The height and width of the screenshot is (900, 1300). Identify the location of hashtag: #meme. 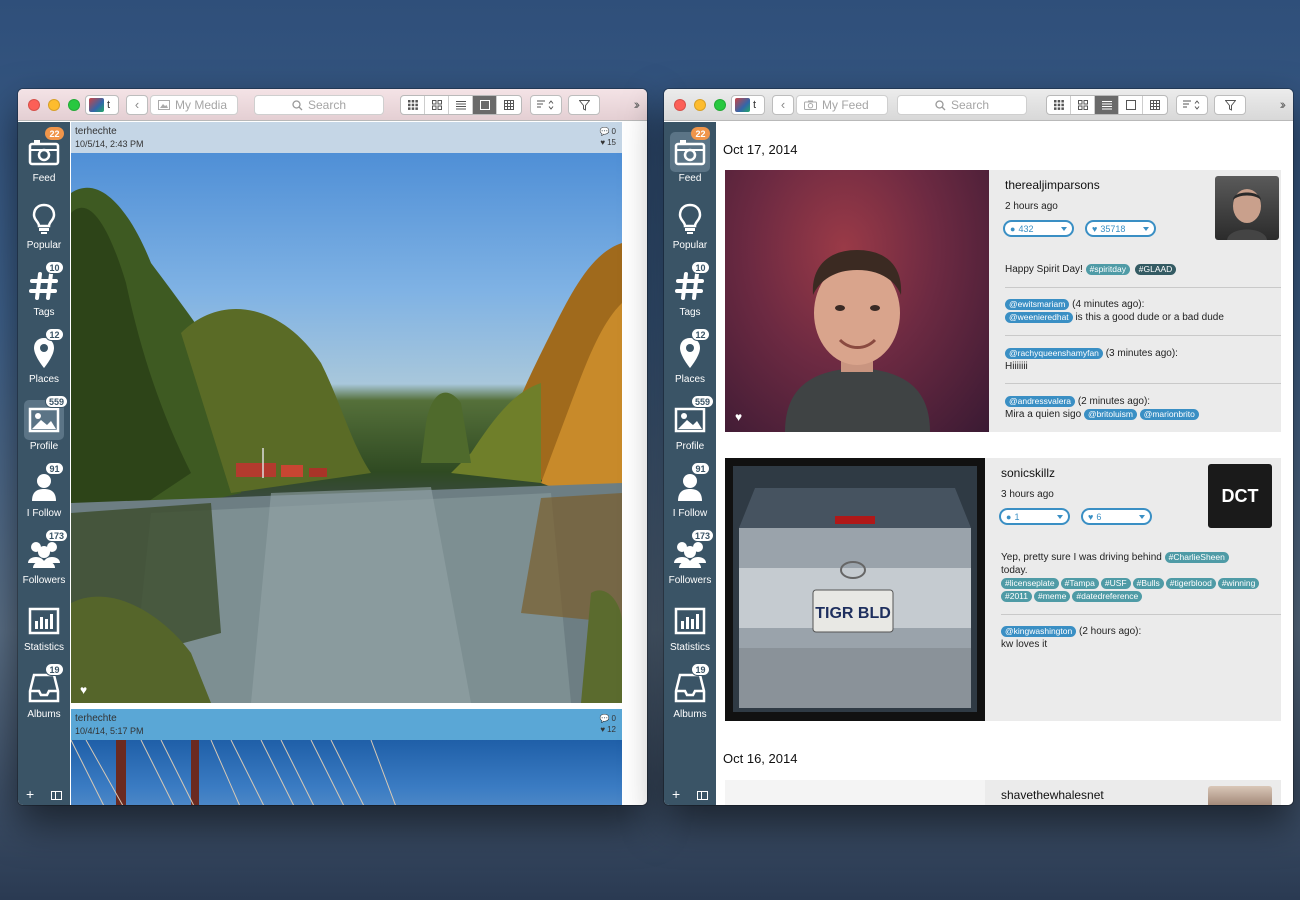
(1052, 596).